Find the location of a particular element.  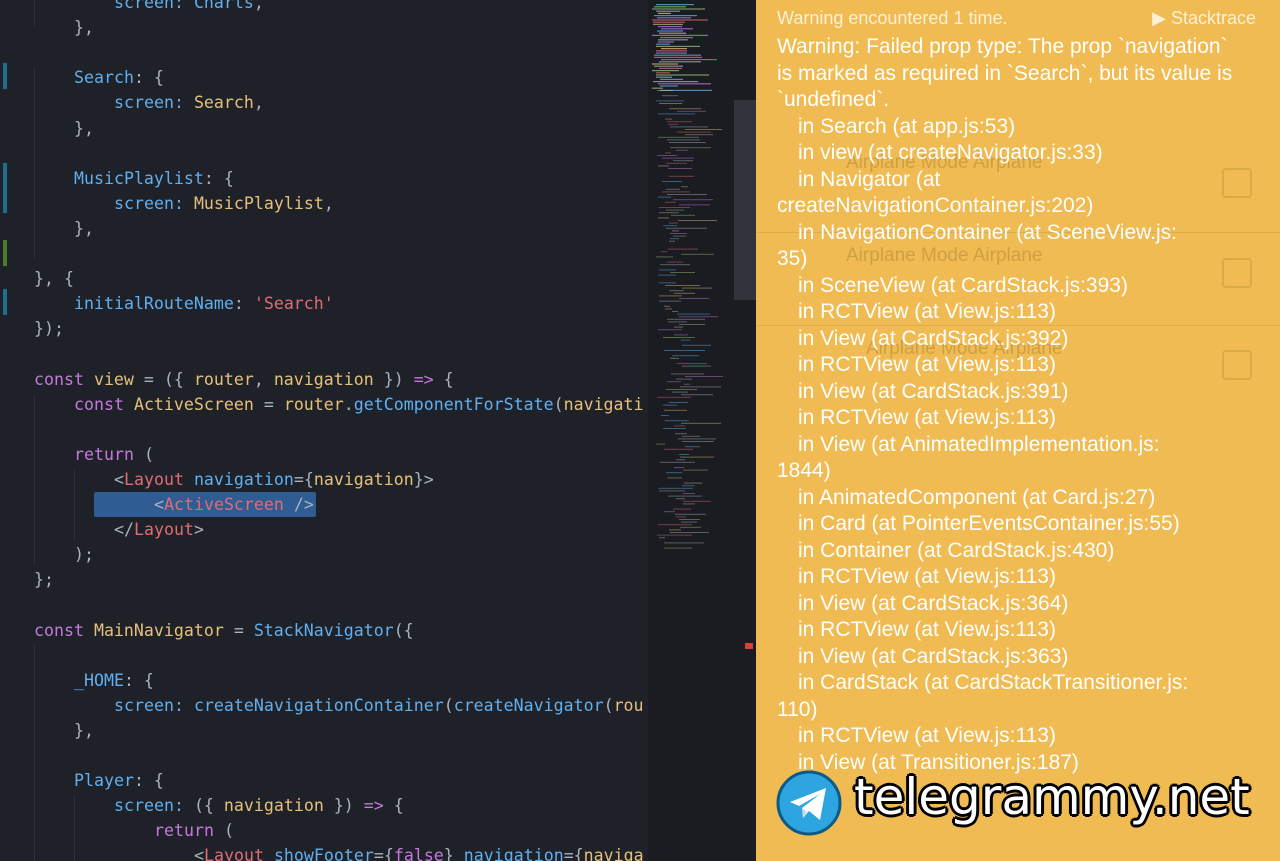

code-line: screen: Search, is located at coordinates (189, 102).